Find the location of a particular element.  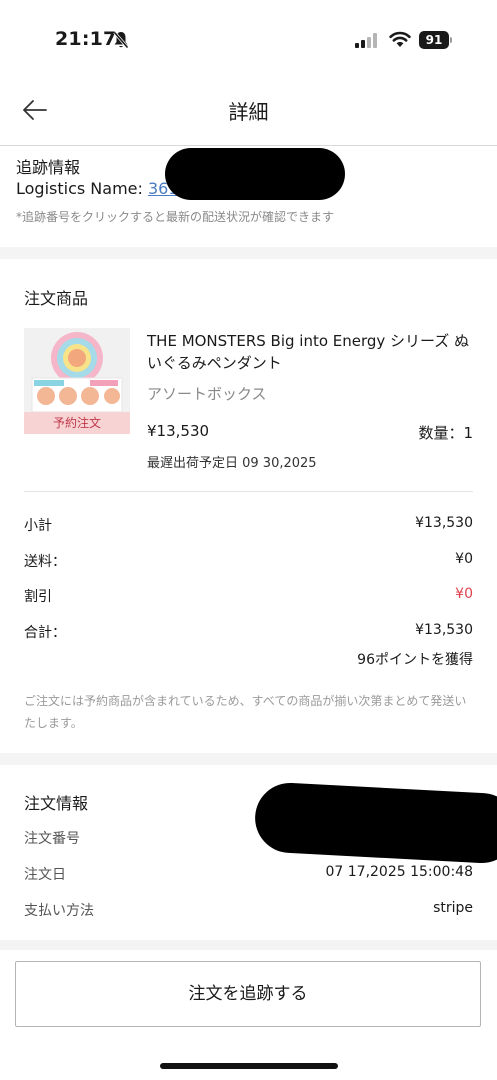

shipping-label: 送料： is located at coordinates (45, 562).